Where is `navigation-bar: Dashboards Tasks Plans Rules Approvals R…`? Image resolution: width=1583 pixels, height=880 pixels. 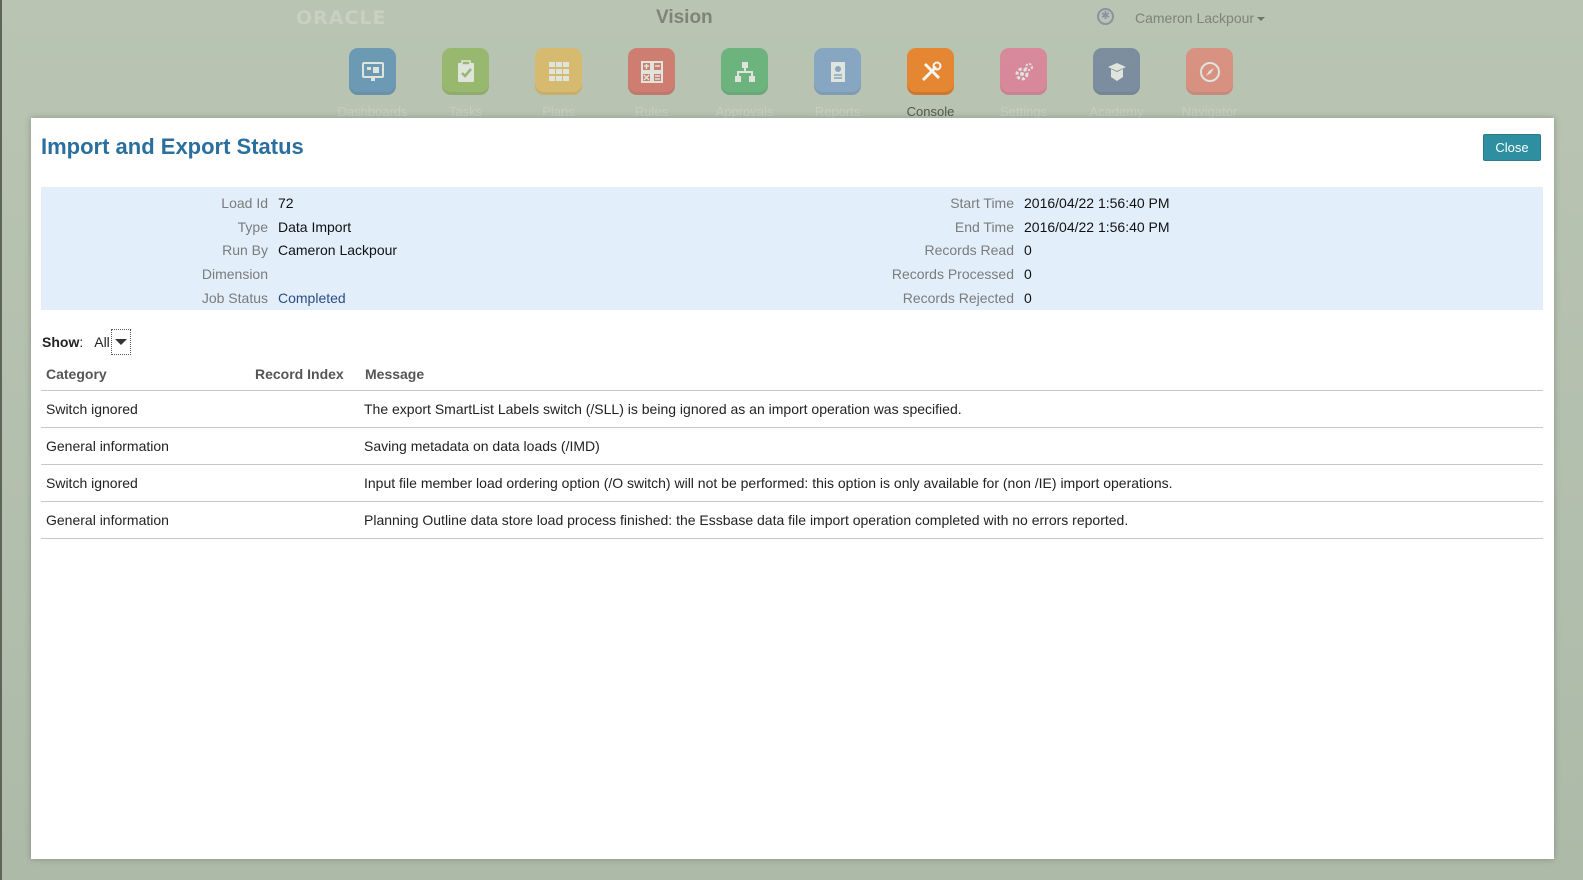 navigation-bar: Dashboards Tasks Plans Rules Approvals R… is located at coordinates (791, 83).